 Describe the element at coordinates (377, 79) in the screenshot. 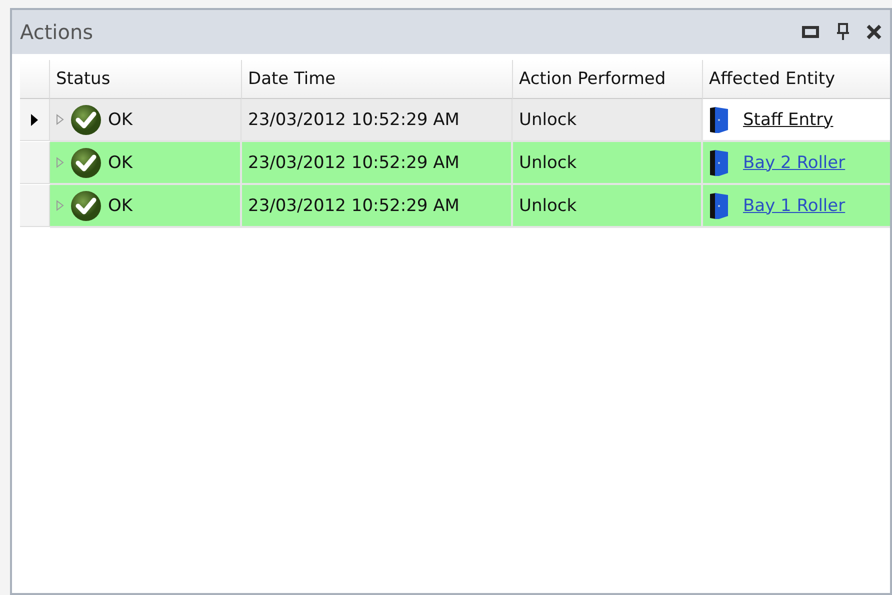

I see `column-header: Date Time` at that location.